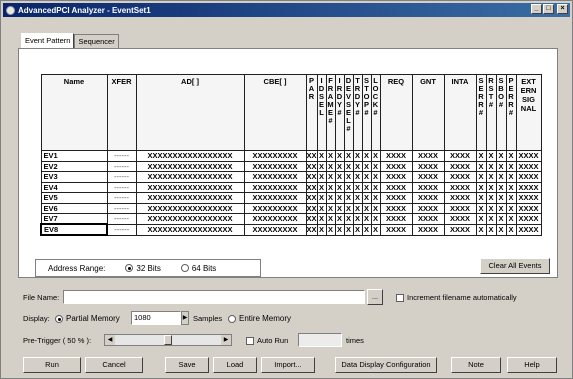 This screenshot has width=573, height=379. What do you see at coordinates (168, 340) in the screenshot?
I see `slider-thumb` at bounding box center [168, 340].